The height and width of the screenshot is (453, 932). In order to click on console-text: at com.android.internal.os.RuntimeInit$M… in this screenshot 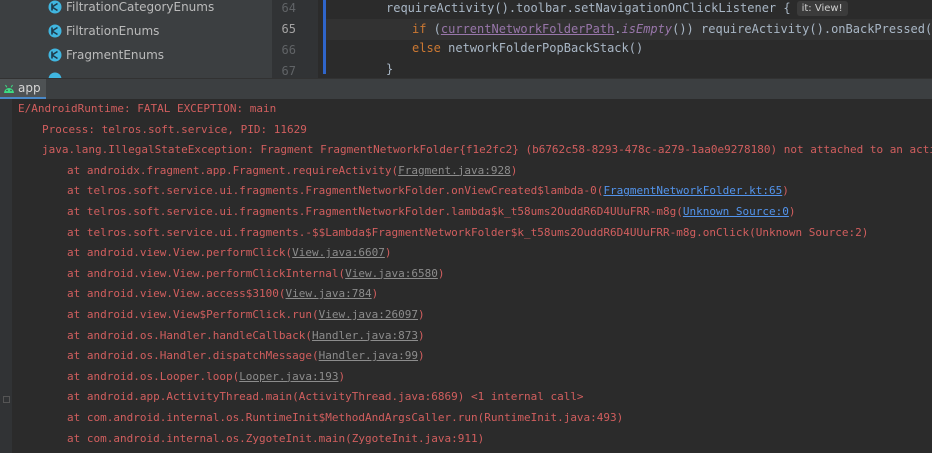, I will do `click(345, 417)`.